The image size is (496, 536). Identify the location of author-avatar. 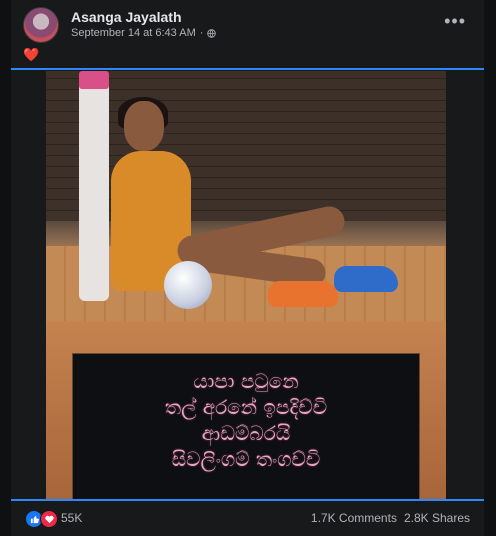
(41, 25).